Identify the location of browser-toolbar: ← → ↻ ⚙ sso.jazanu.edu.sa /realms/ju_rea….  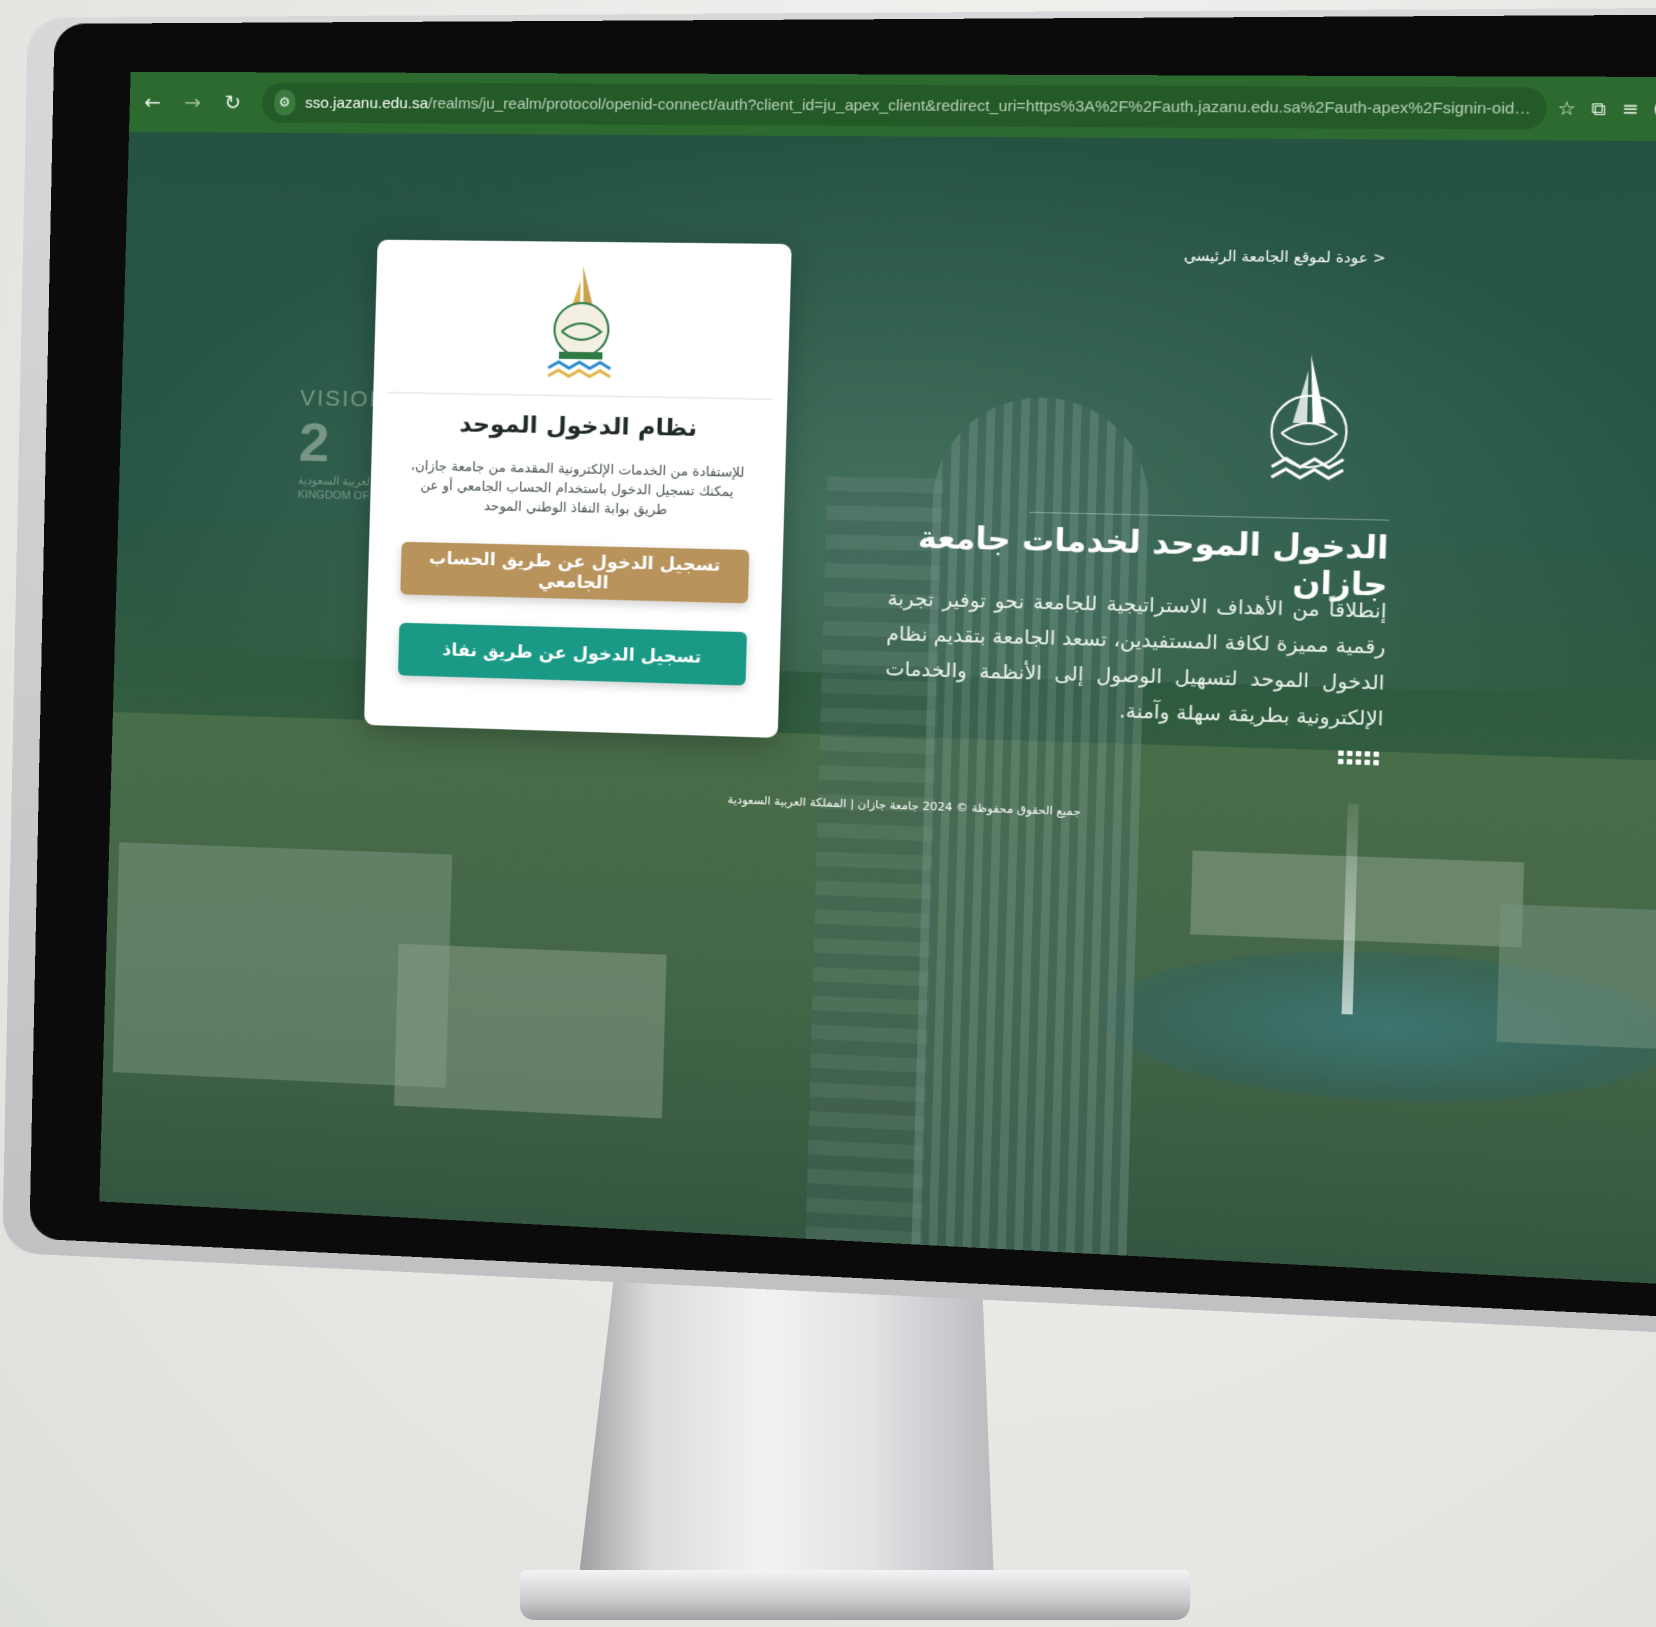
(892, 106).